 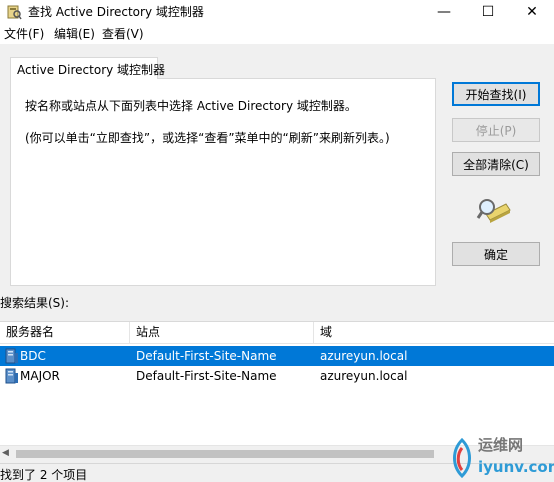 What do you see at coordinates (323, 333) in the screenshot?
I see `column-header-domain: 域` at bounding box center [323, 333].